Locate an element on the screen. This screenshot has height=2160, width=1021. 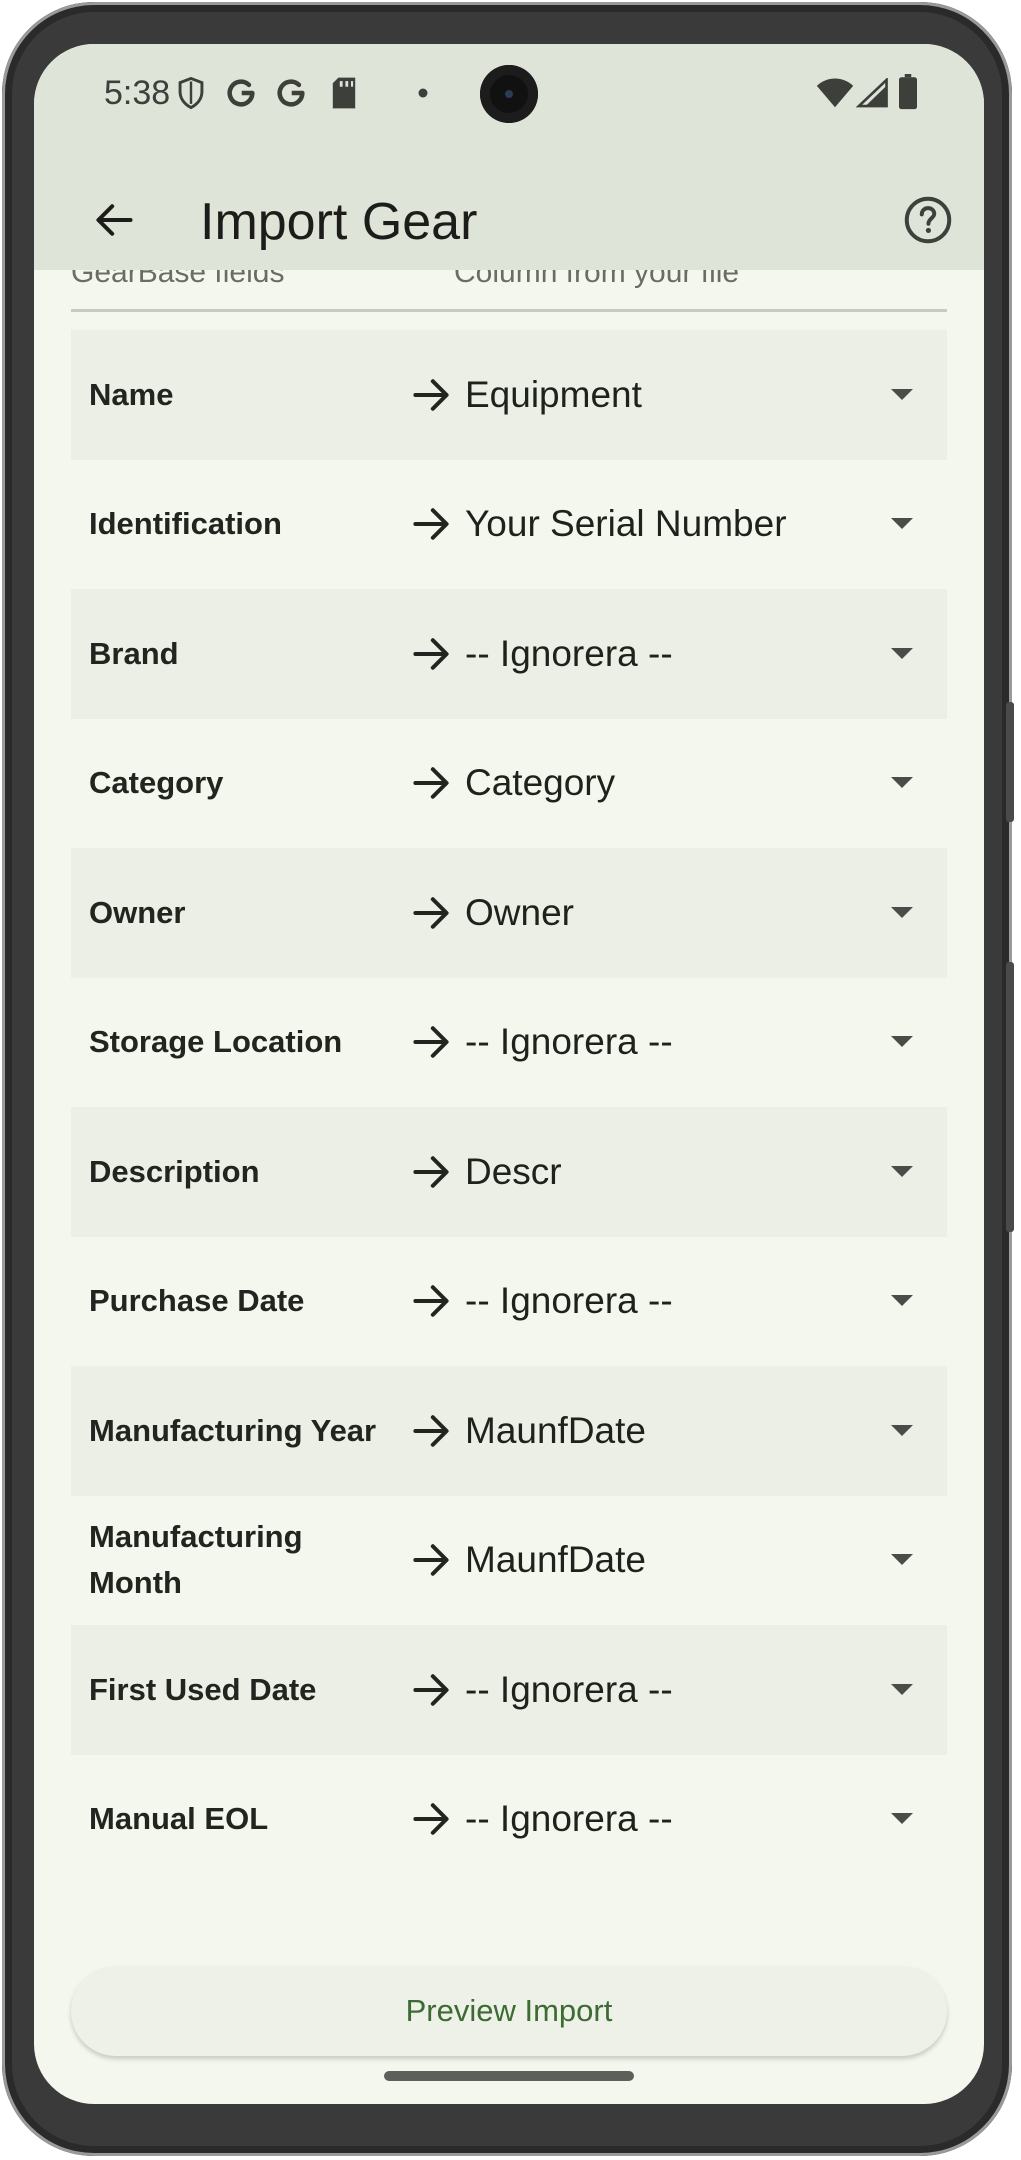
column-header-file: Column from your file is located at coordinates (597, 279).